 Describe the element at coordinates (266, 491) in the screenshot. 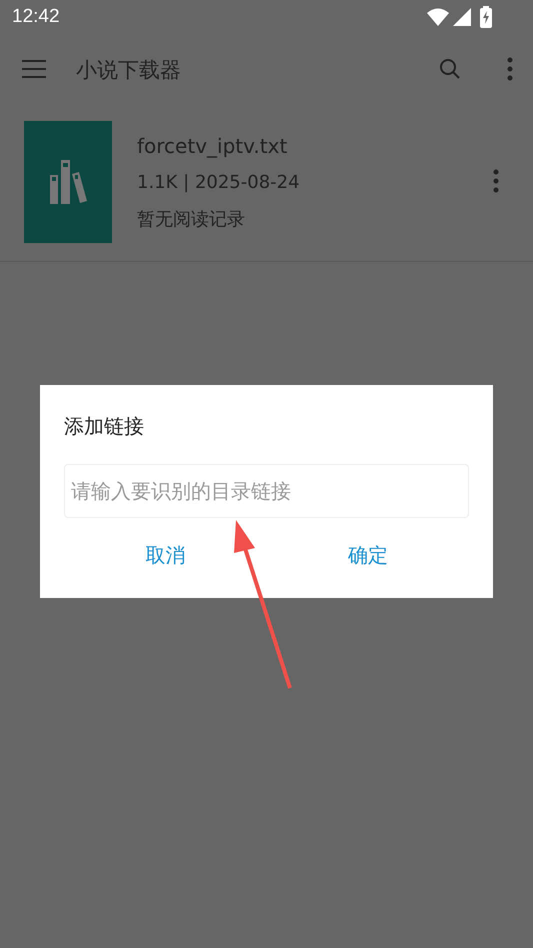

I see `link-input: 请输入要识别的目录链接` at that location.